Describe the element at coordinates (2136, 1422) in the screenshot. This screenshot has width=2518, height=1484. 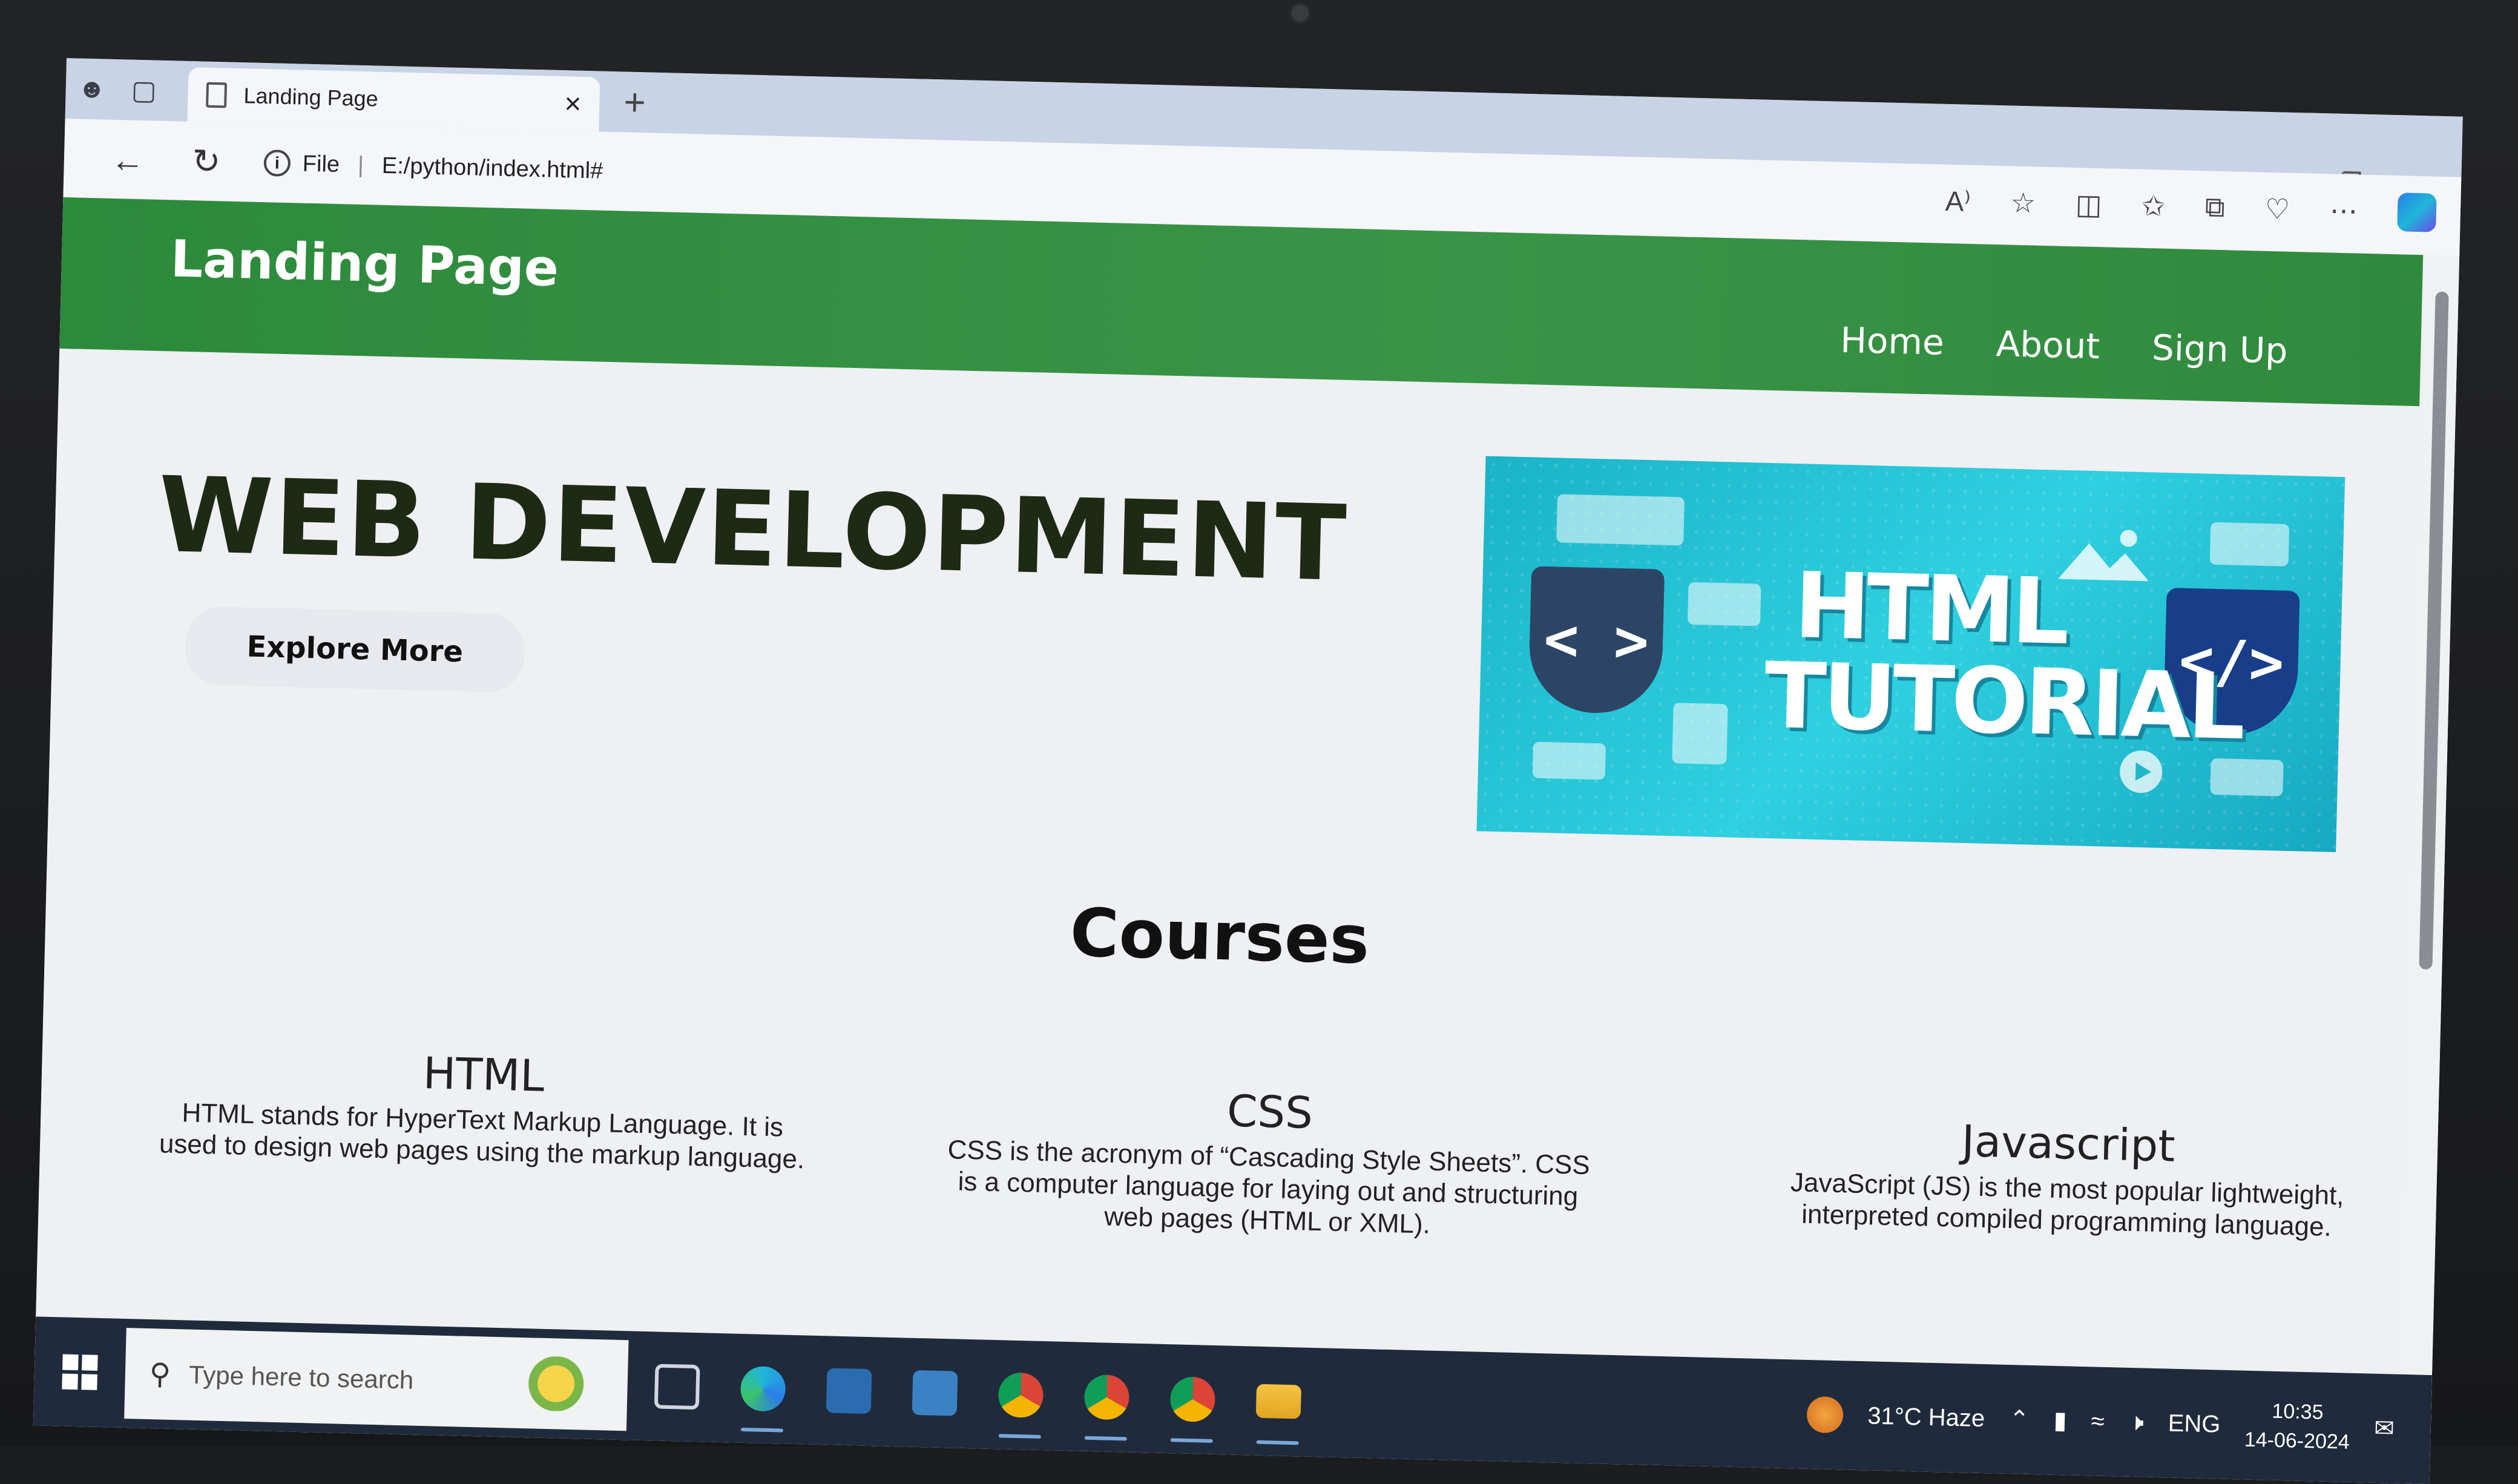
I see `volume-icon: 🕨` at that location.